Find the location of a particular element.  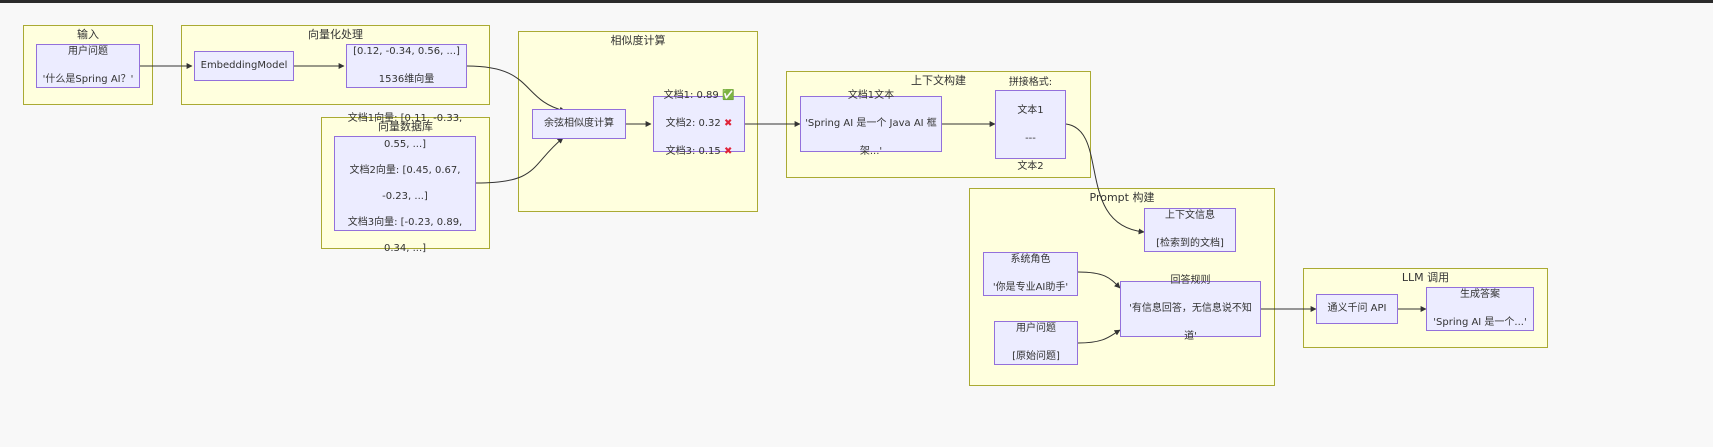

node-text-line: 余弦相似度计算 is located at coordinates (579, 123).